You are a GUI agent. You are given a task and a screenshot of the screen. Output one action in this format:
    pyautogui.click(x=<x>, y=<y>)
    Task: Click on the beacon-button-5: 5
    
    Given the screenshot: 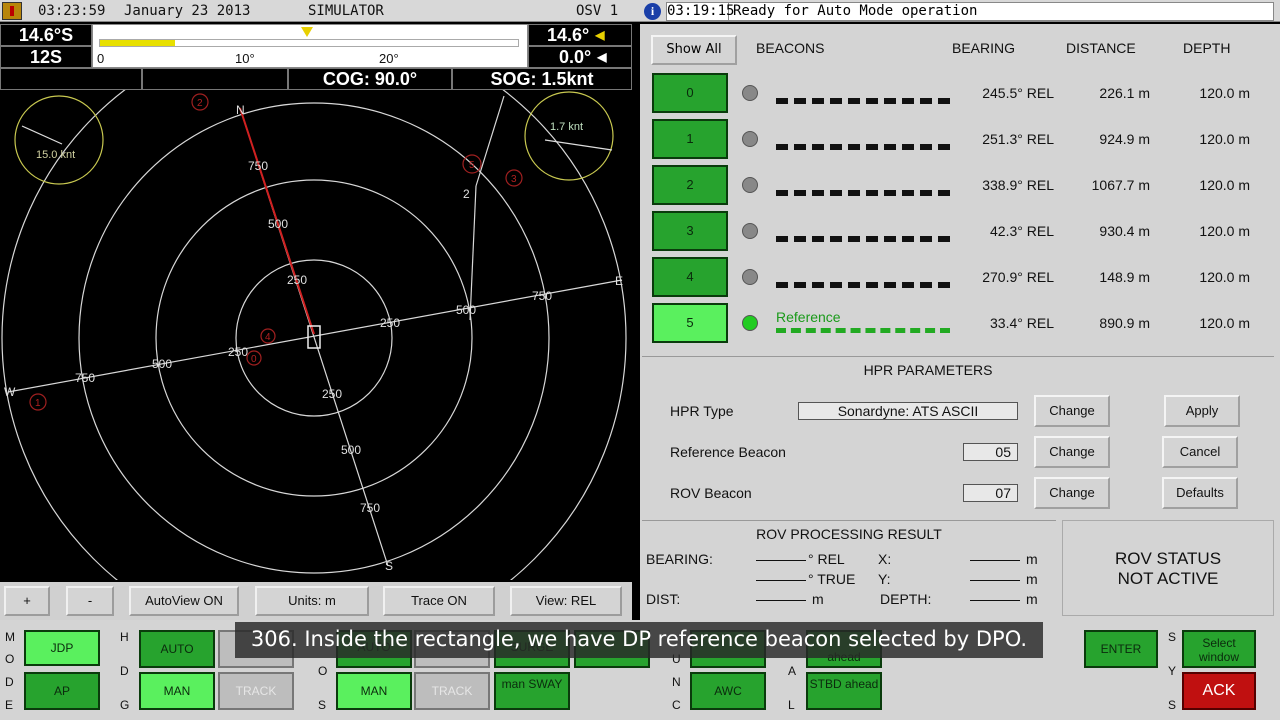 What is the action you would take?
    pyautogui.click(x=690, y=323)
    